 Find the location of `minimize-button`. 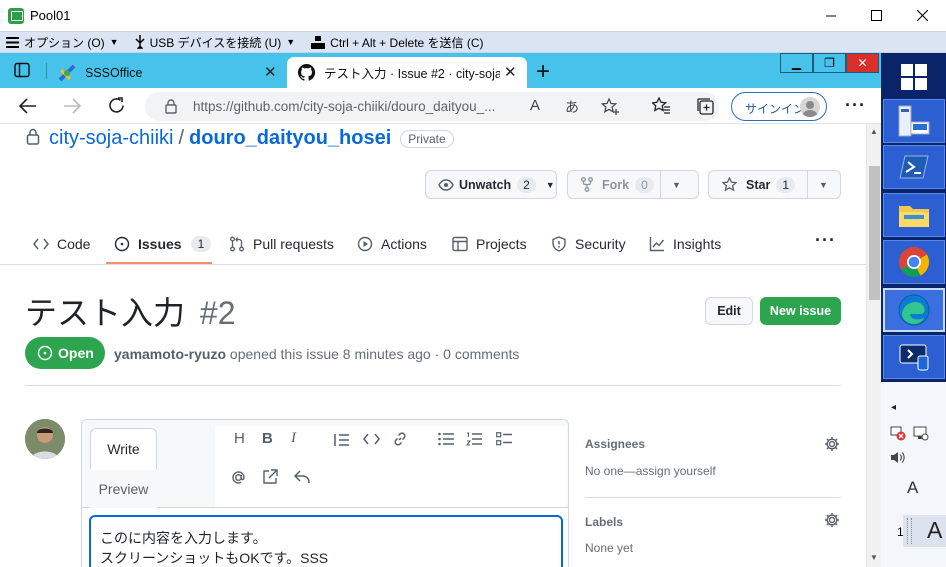

minimize-button is located at coordinates (831, 15).